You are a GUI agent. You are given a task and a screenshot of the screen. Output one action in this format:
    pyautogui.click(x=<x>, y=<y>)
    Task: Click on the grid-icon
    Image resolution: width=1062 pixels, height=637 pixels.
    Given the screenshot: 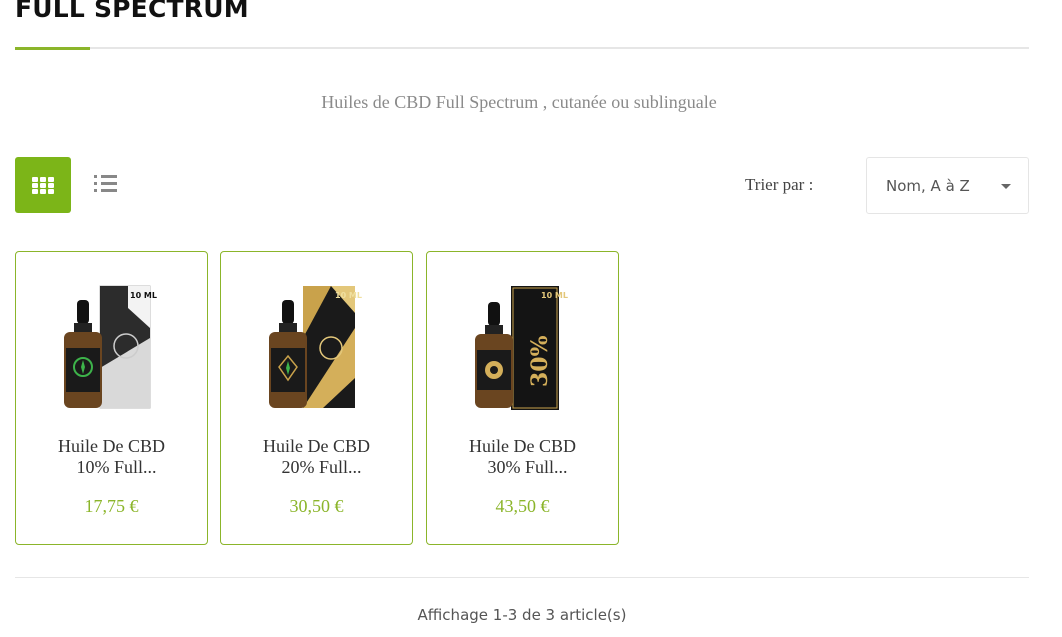 What is the action you would take?
    pyautogui.click(x=43, y=185)
    